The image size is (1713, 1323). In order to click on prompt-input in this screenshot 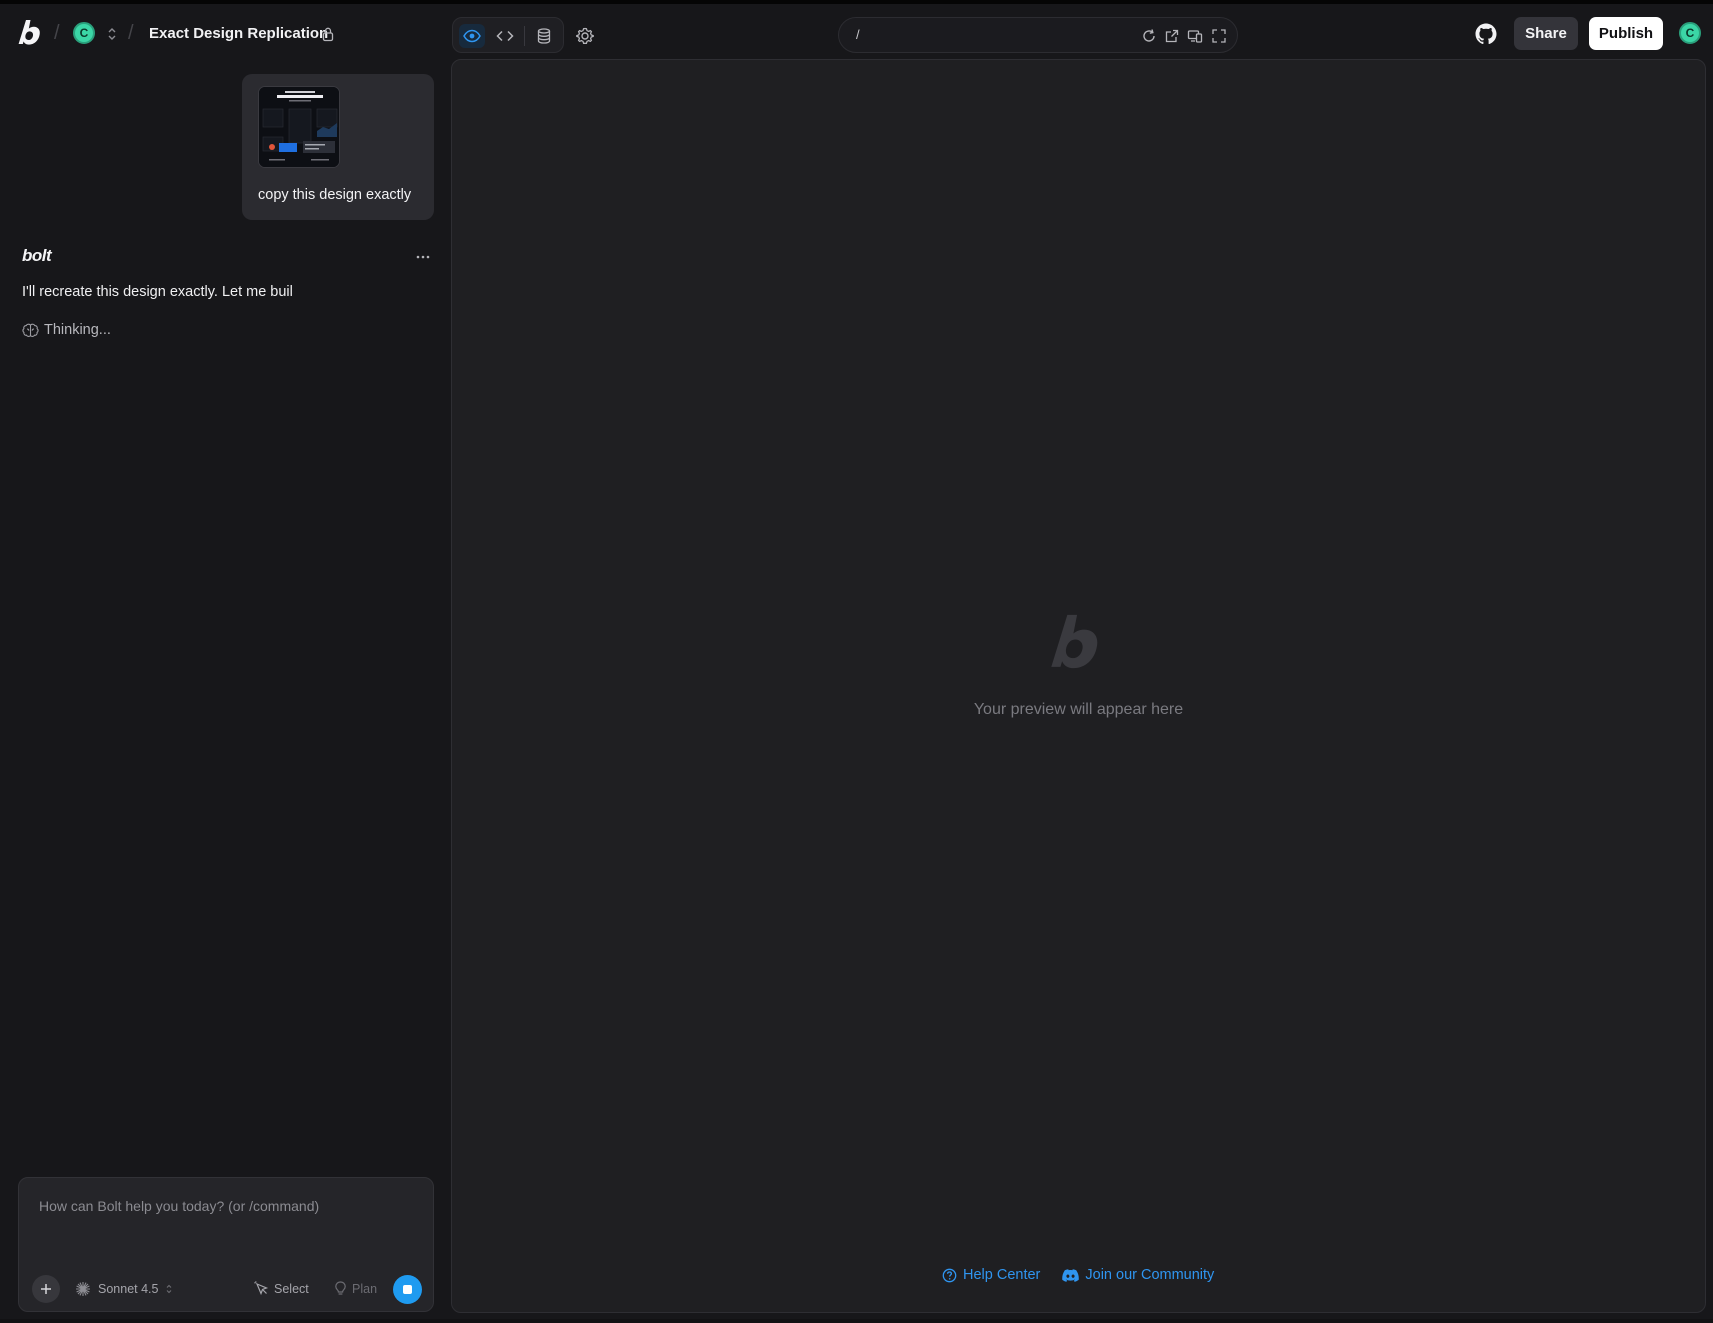, I will do `click(224, 1206)`.